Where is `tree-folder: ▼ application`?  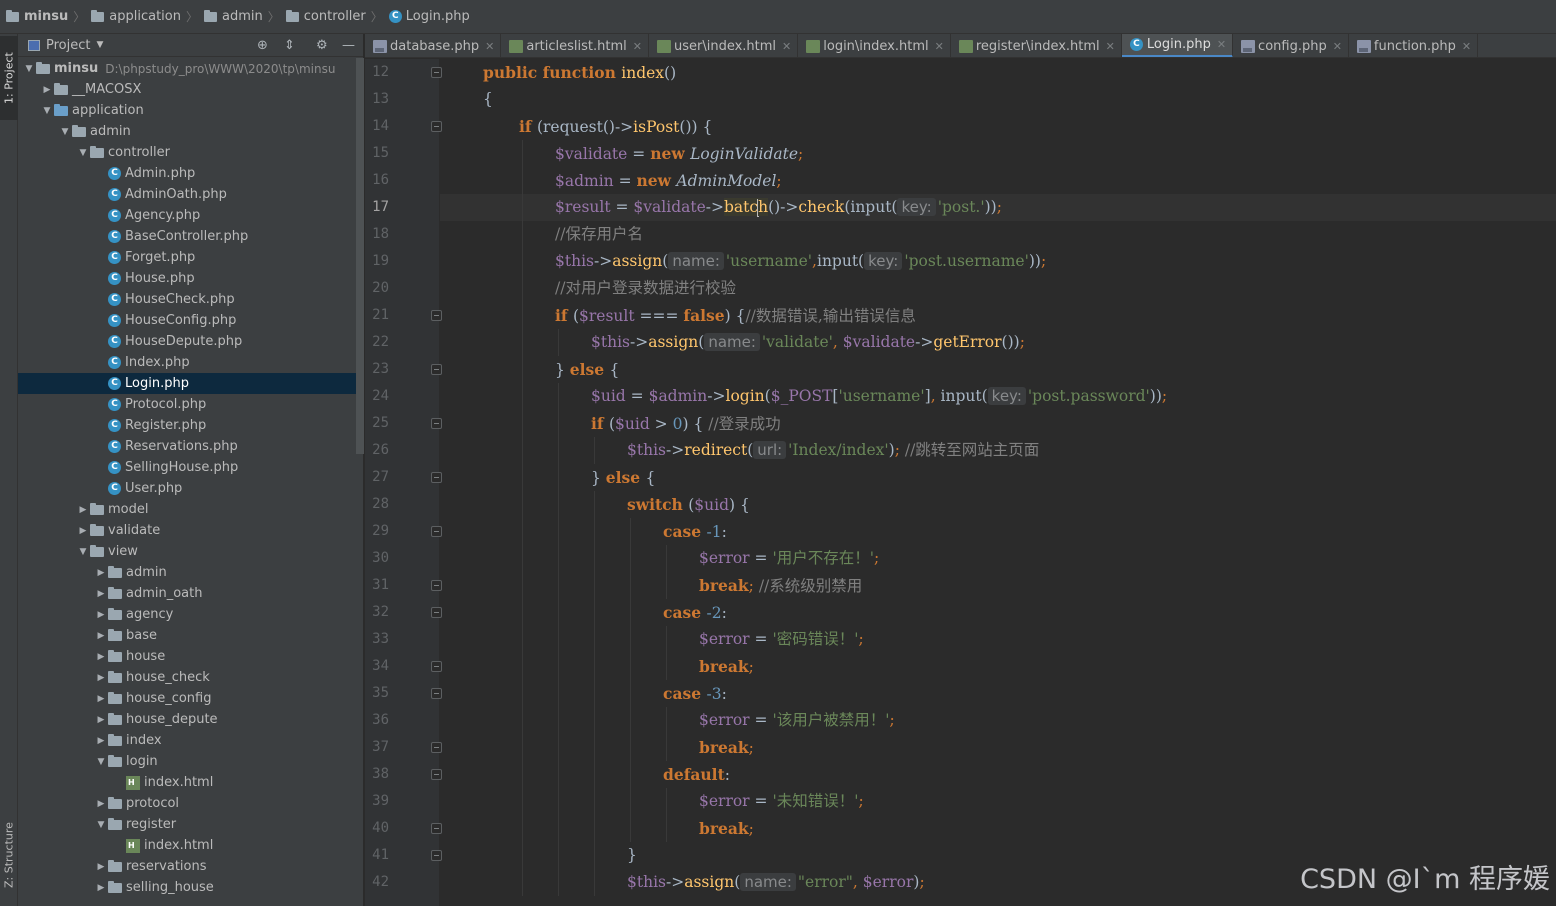 tree-folder: ▼ application is located at coordinates (187, 110).